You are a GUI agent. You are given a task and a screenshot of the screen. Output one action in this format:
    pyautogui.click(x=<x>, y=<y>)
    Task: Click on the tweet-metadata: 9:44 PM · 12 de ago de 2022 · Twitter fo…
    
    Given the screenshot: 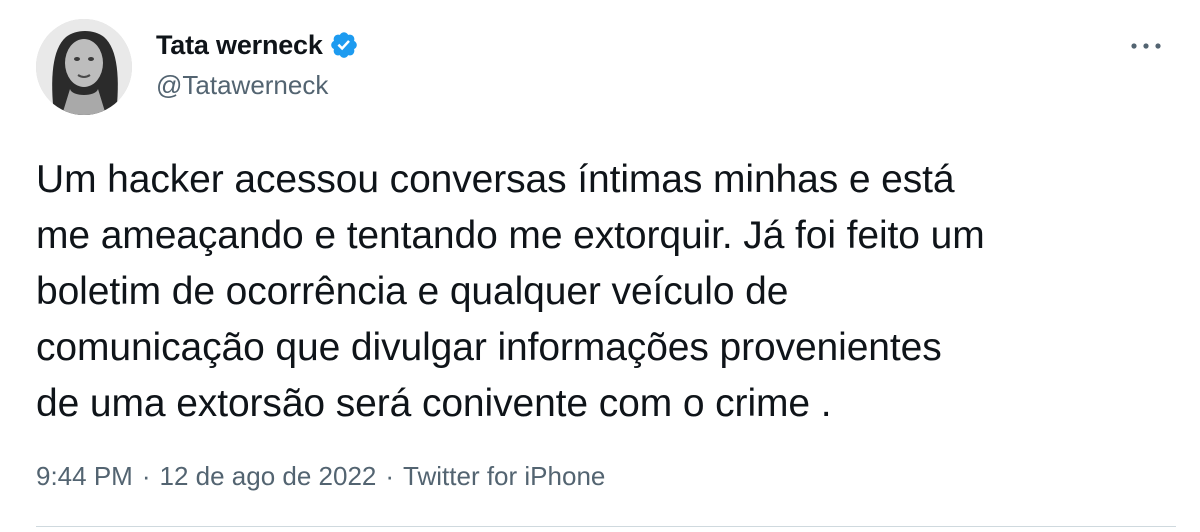 What is the action you would take?
    pyautogui.click(x=320, y=476)
    